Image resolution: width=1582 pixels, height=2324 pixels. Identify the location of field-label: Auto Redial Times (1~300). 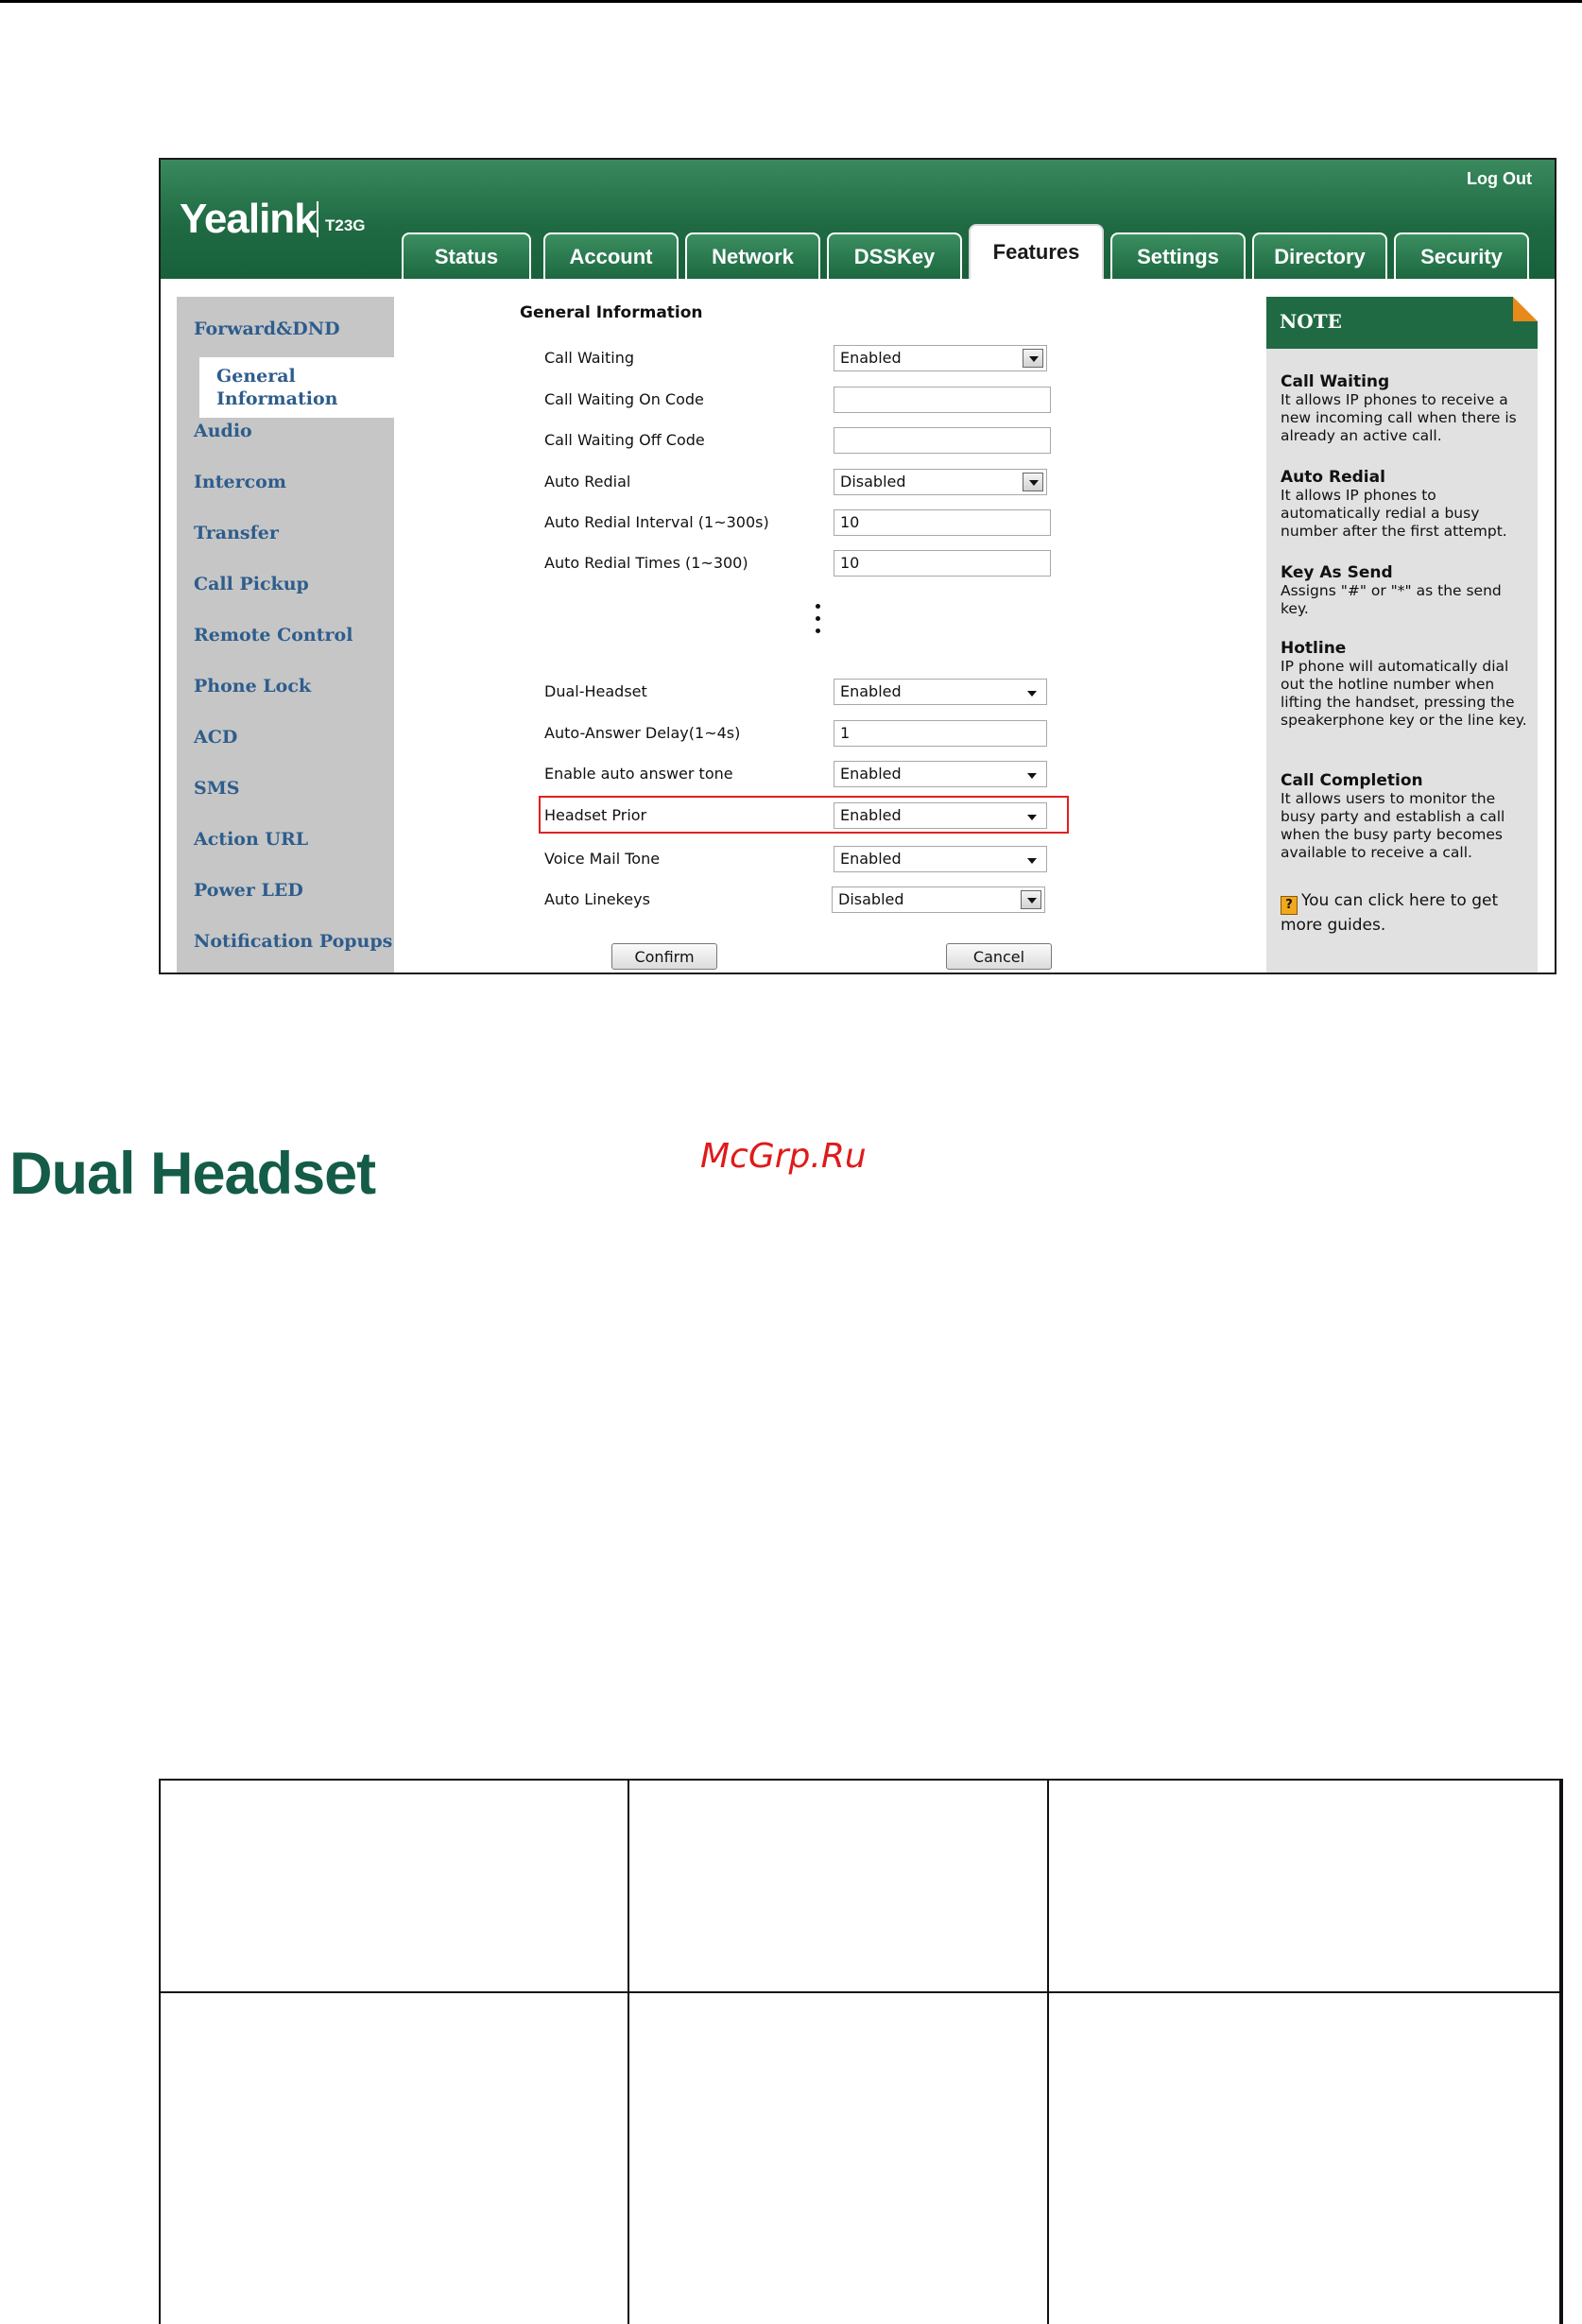
(646, 563).